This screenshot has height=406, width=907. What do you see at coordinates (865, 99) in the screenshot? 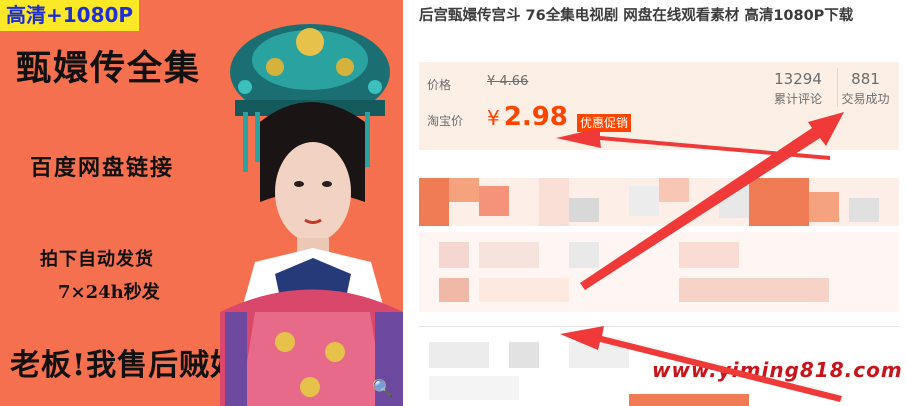
I see `sales-label: 交易成功` at bounding box center [865, 99].